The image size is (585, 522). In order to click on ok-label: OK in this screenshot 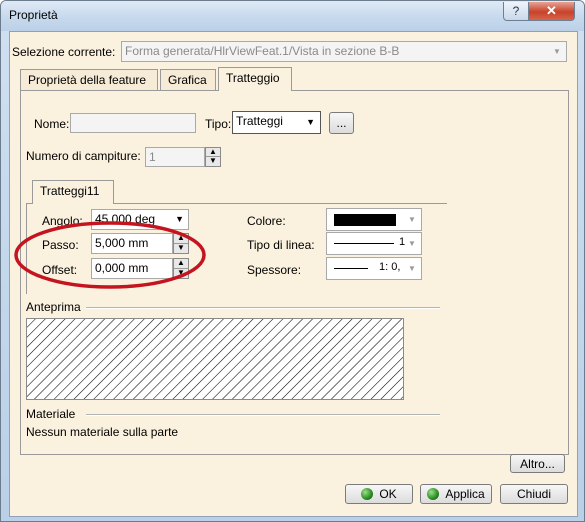, I will do `click(388, 494)`.